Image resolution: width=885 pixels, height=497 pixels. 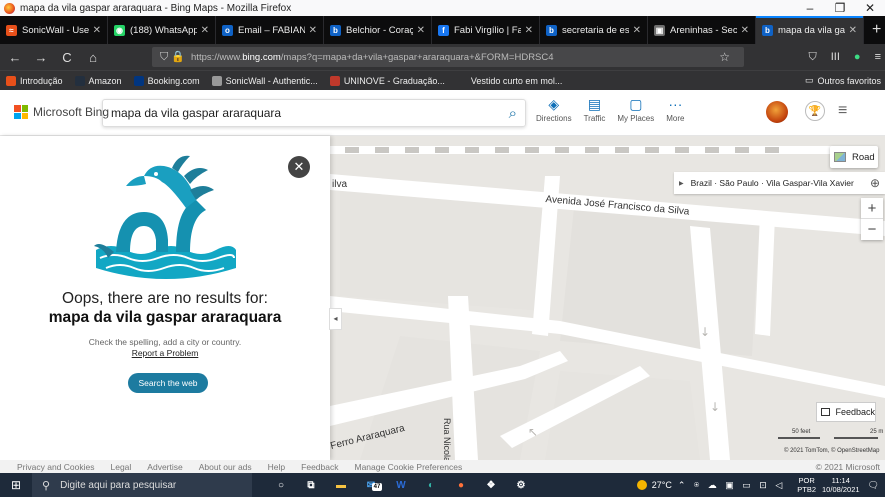 I want to click on bookmark-item: Booking.com, so click(x=166, y=80).